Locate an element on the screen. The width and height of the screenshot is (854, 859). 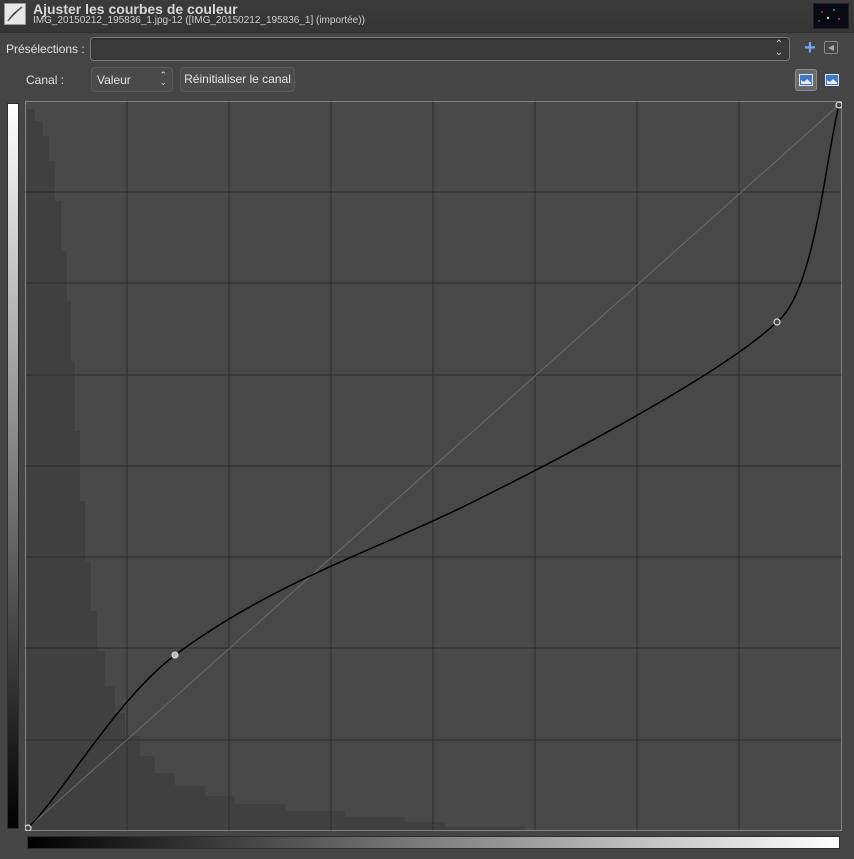
tab-menu-icon: ◀ is located at coordinates (831, 47).